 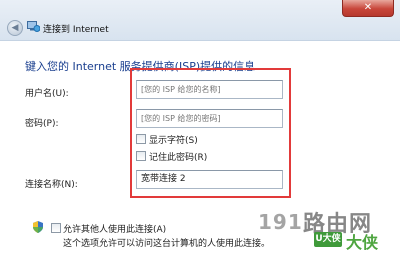 I want to click on password-input, so click(x=209, y=118).